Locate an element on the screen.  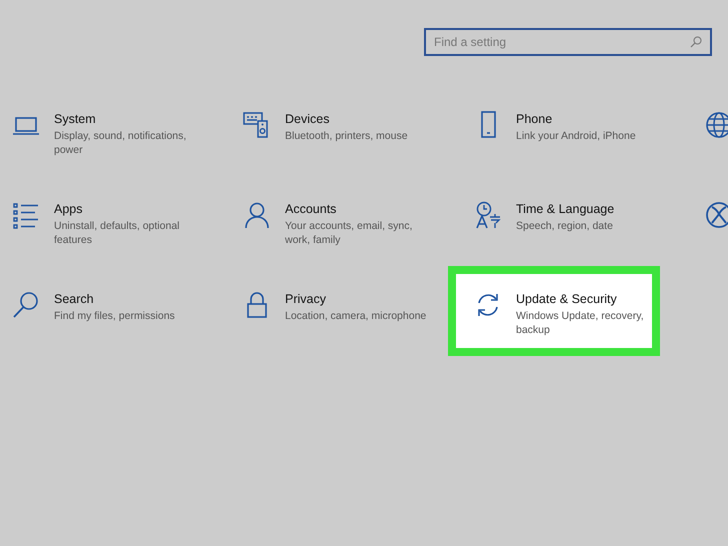
settings-tile: Phone Link your Android, iPhone is located at coordinates (563, 131).